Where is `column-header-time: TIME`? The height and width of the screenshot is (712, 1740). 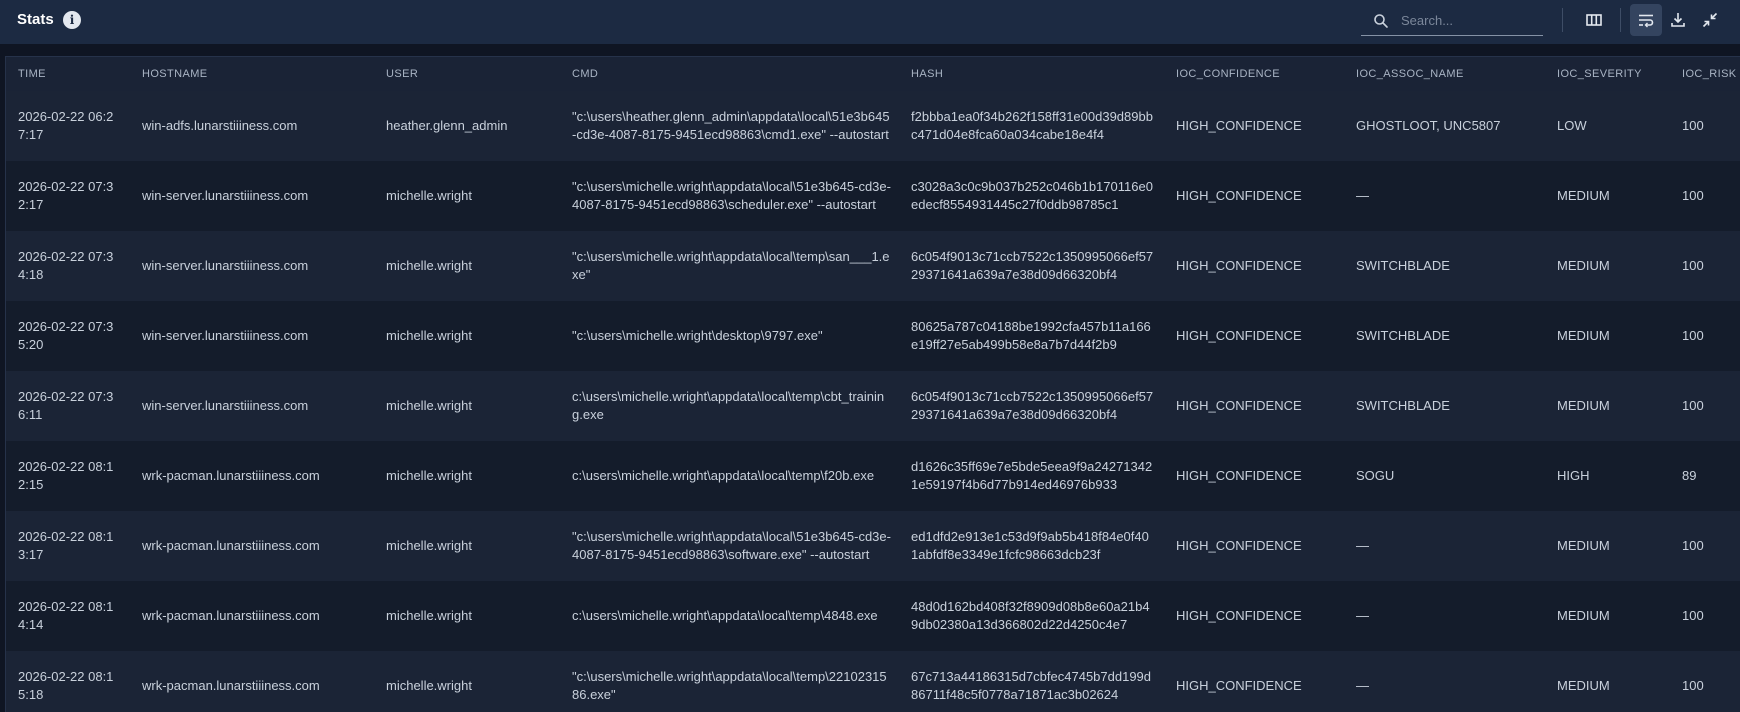
column-header-time: TIME is located at coordinates (68, 74).